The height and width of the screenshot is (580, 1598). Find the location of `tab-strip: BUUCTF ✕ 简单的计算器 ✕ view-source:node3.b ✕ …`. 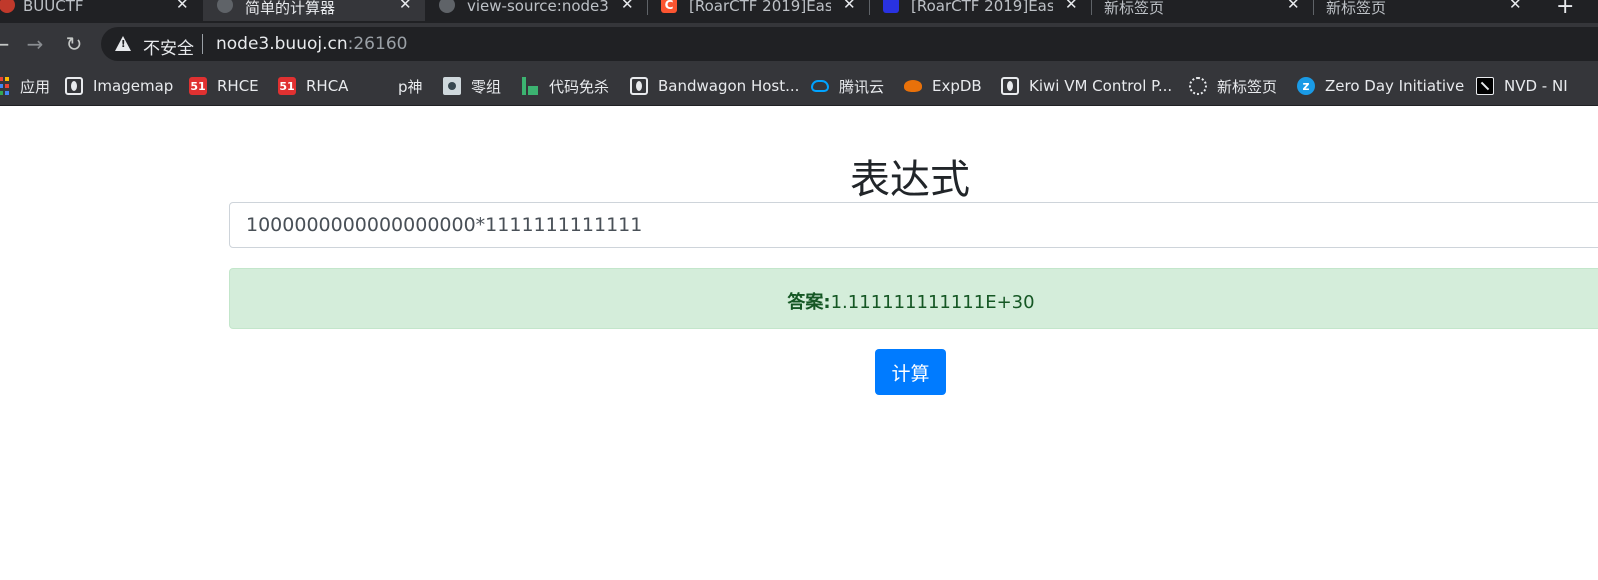

tab-strip: BUUCTF ✕ 简单的计算器 ✕ view-source:node3.b ✕ … is located at coordinates (799, 11).